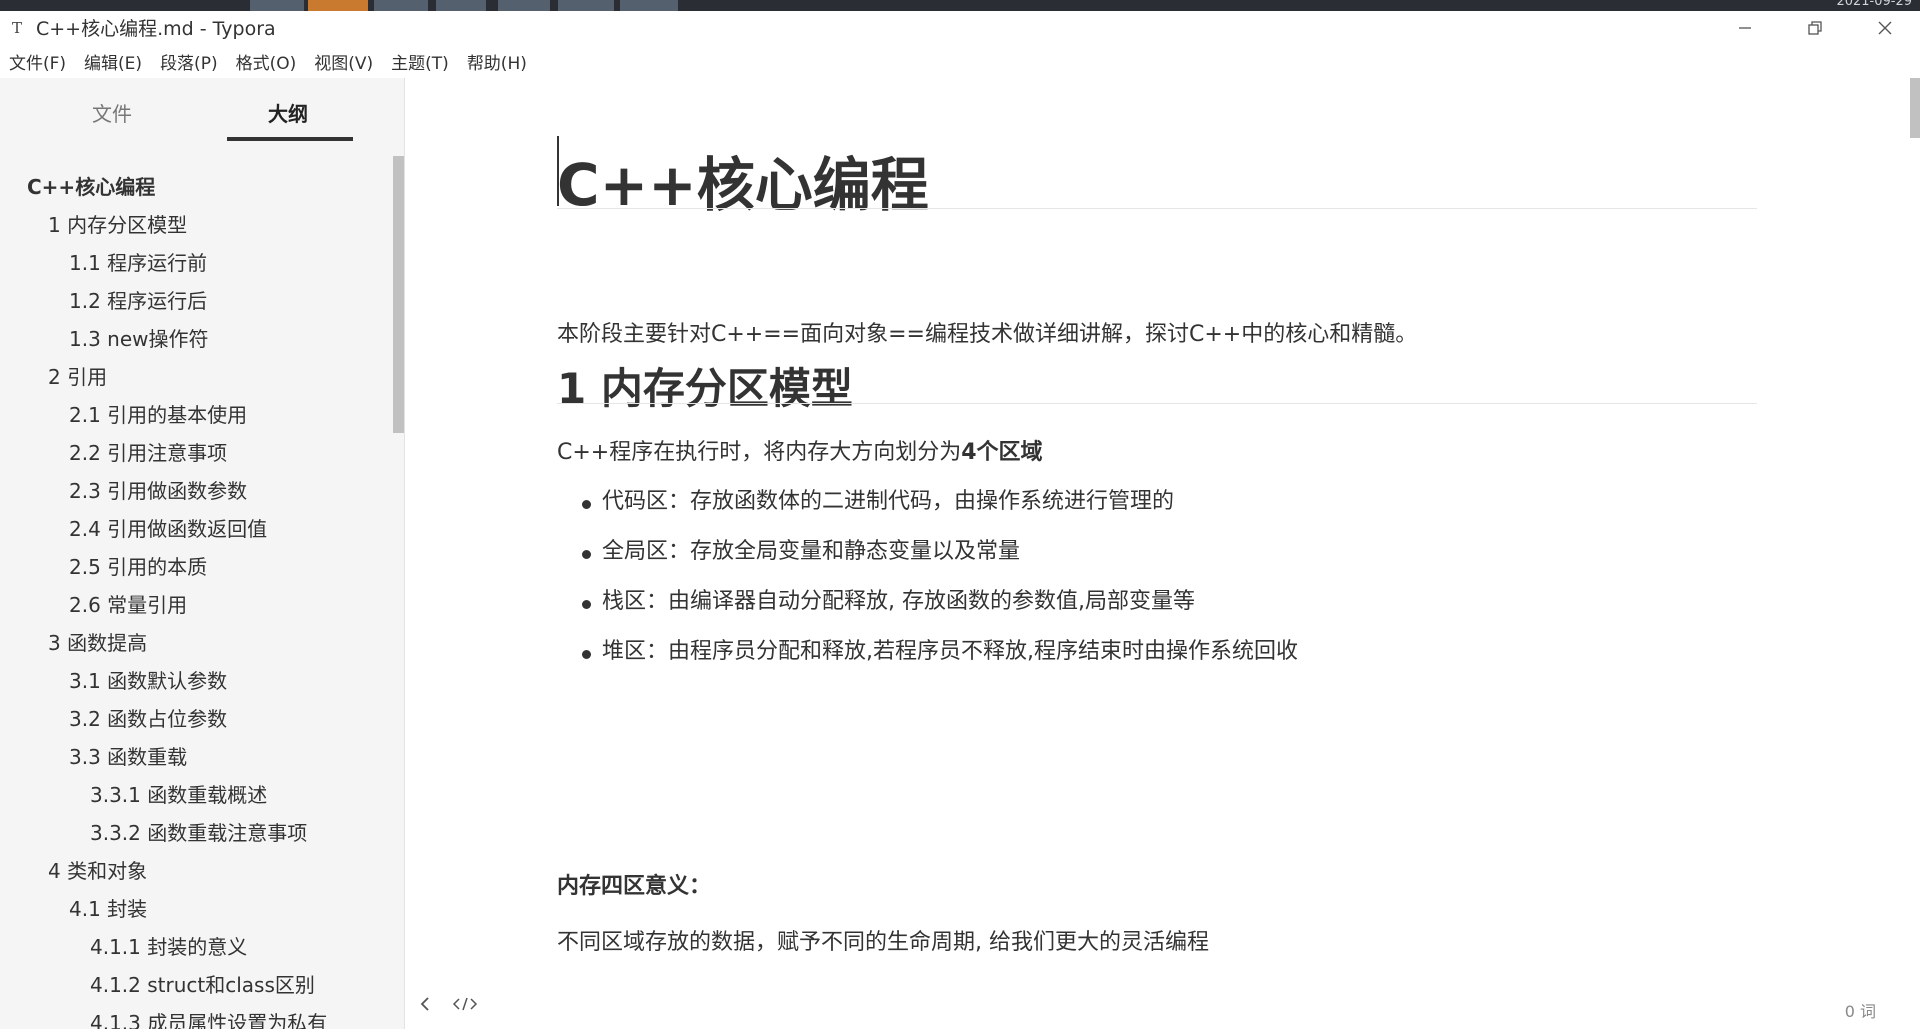  Describe the element at coordinates (288, 112) in the screenshot. I see `tab-outline: 大纲` at that location.